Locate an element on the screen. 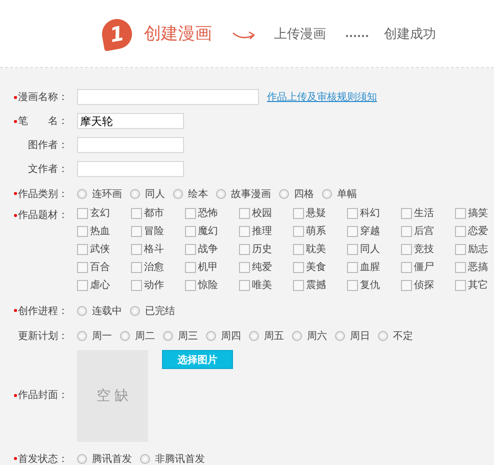 The image size is (494, 465). checkbox-label: 魔幻 is located at coordinates (208, 231).